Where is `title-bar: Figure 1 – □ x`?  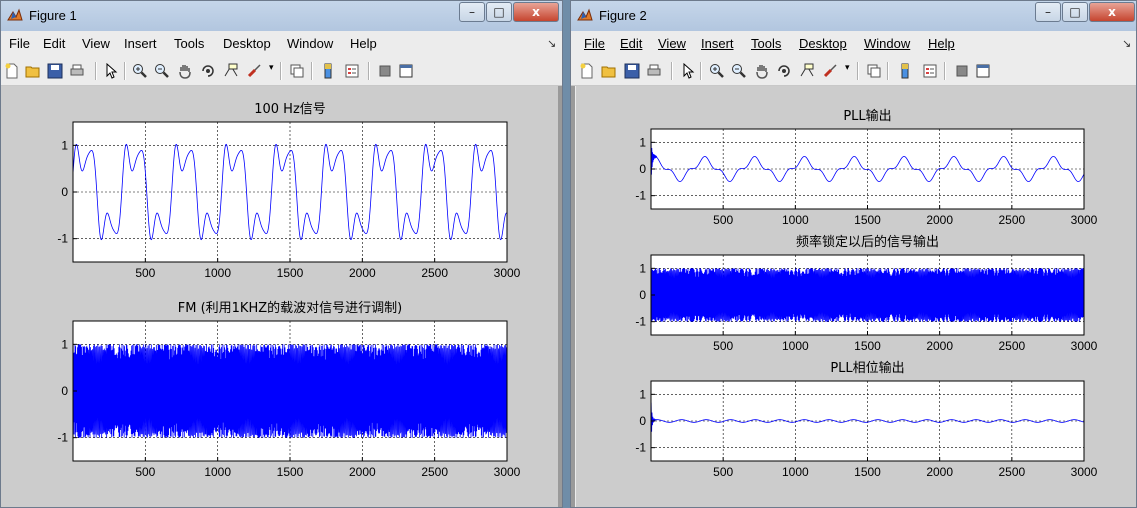 title-bar: Figure 1 – □ x is located at coordinates (281, 16).